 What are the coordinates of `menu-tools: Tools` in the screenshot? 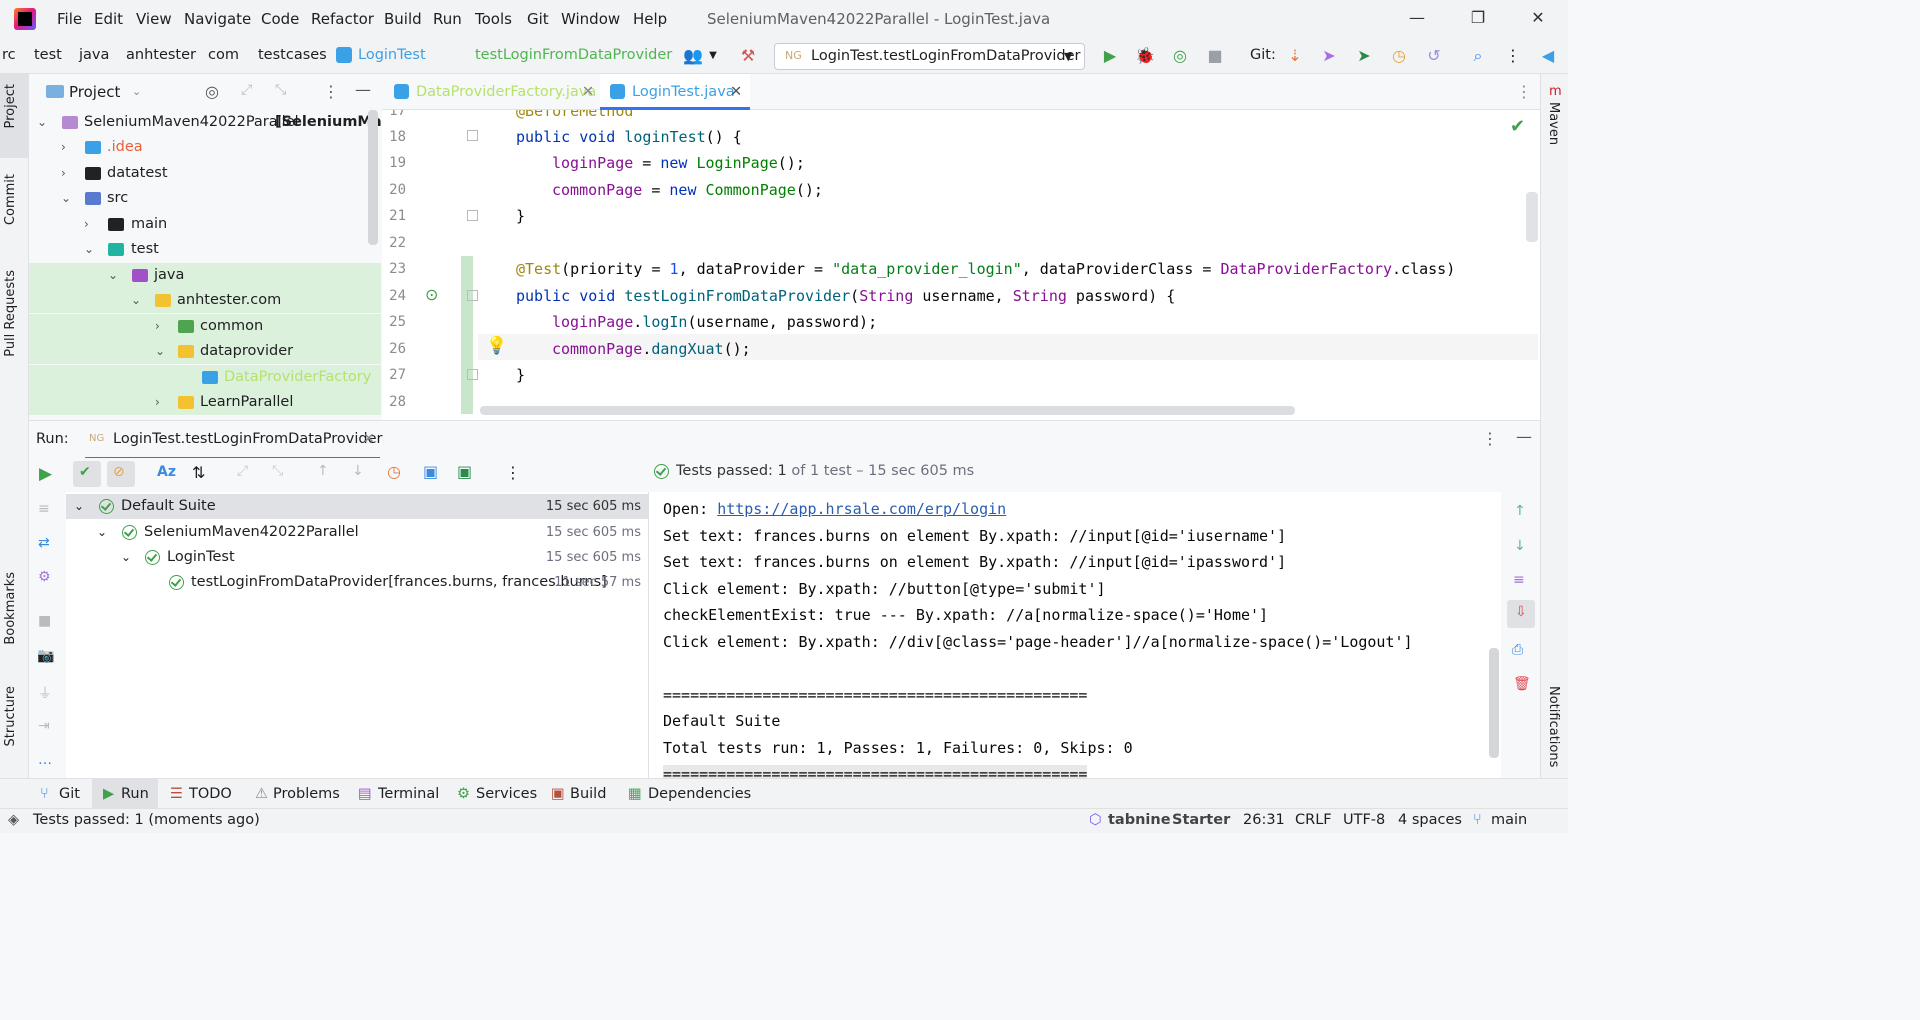 It's located at (493, 19).